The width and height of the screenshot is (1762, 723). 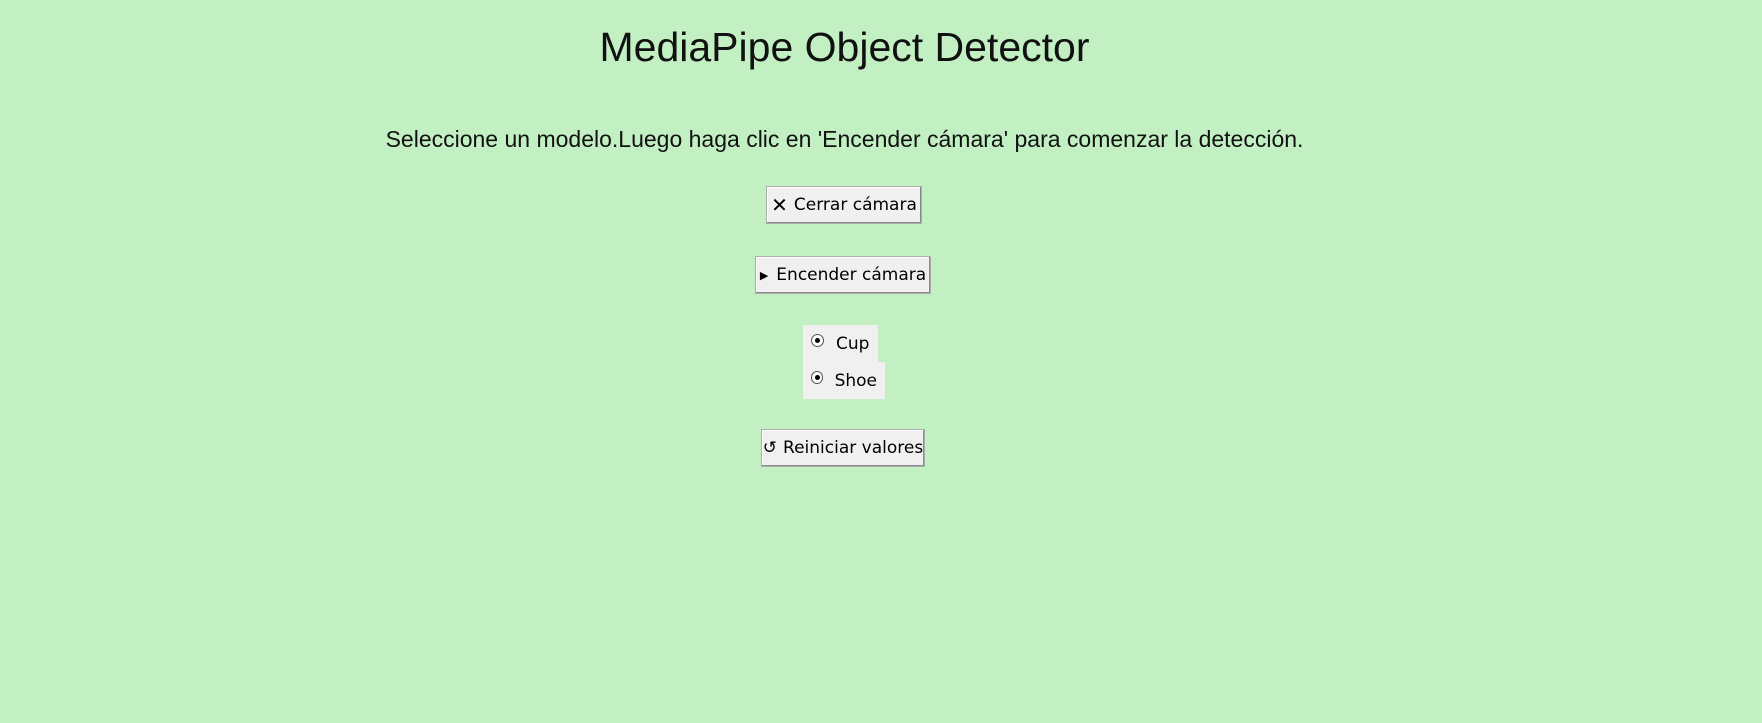 I want to click on start-camera-button: ▶ Encender cámara, so click(x=843, y=275).